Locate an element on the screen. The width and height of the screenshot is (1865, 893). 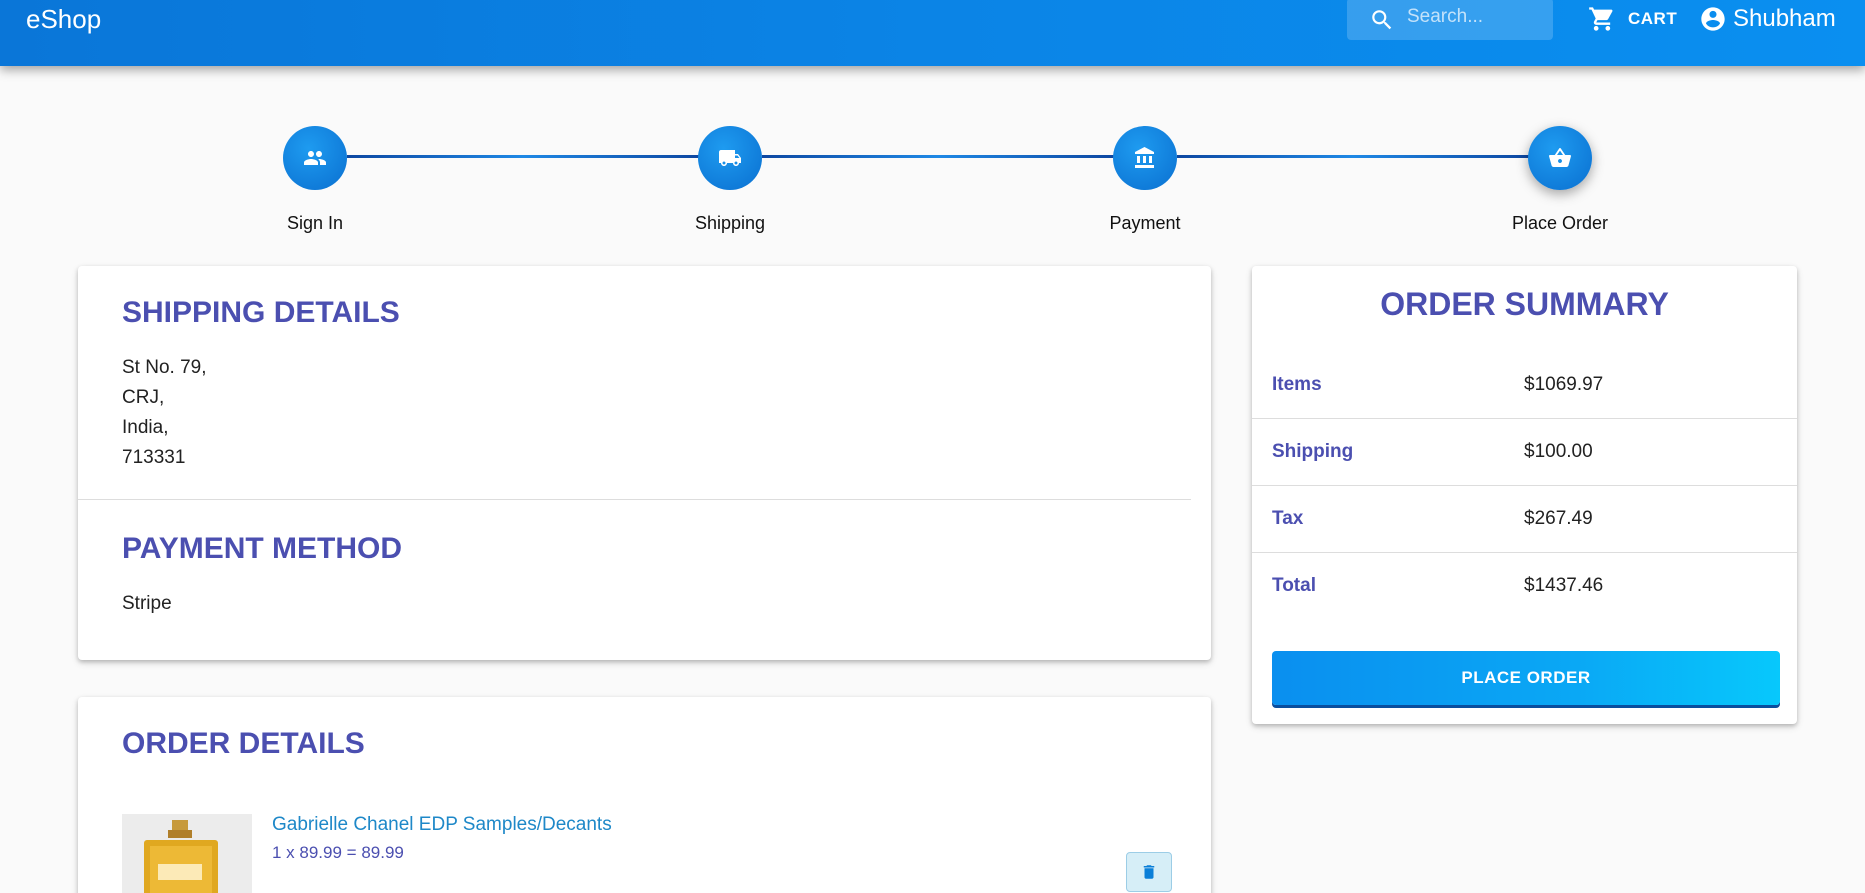
perfume-bottle-icon is located at coordinates (187, 853).